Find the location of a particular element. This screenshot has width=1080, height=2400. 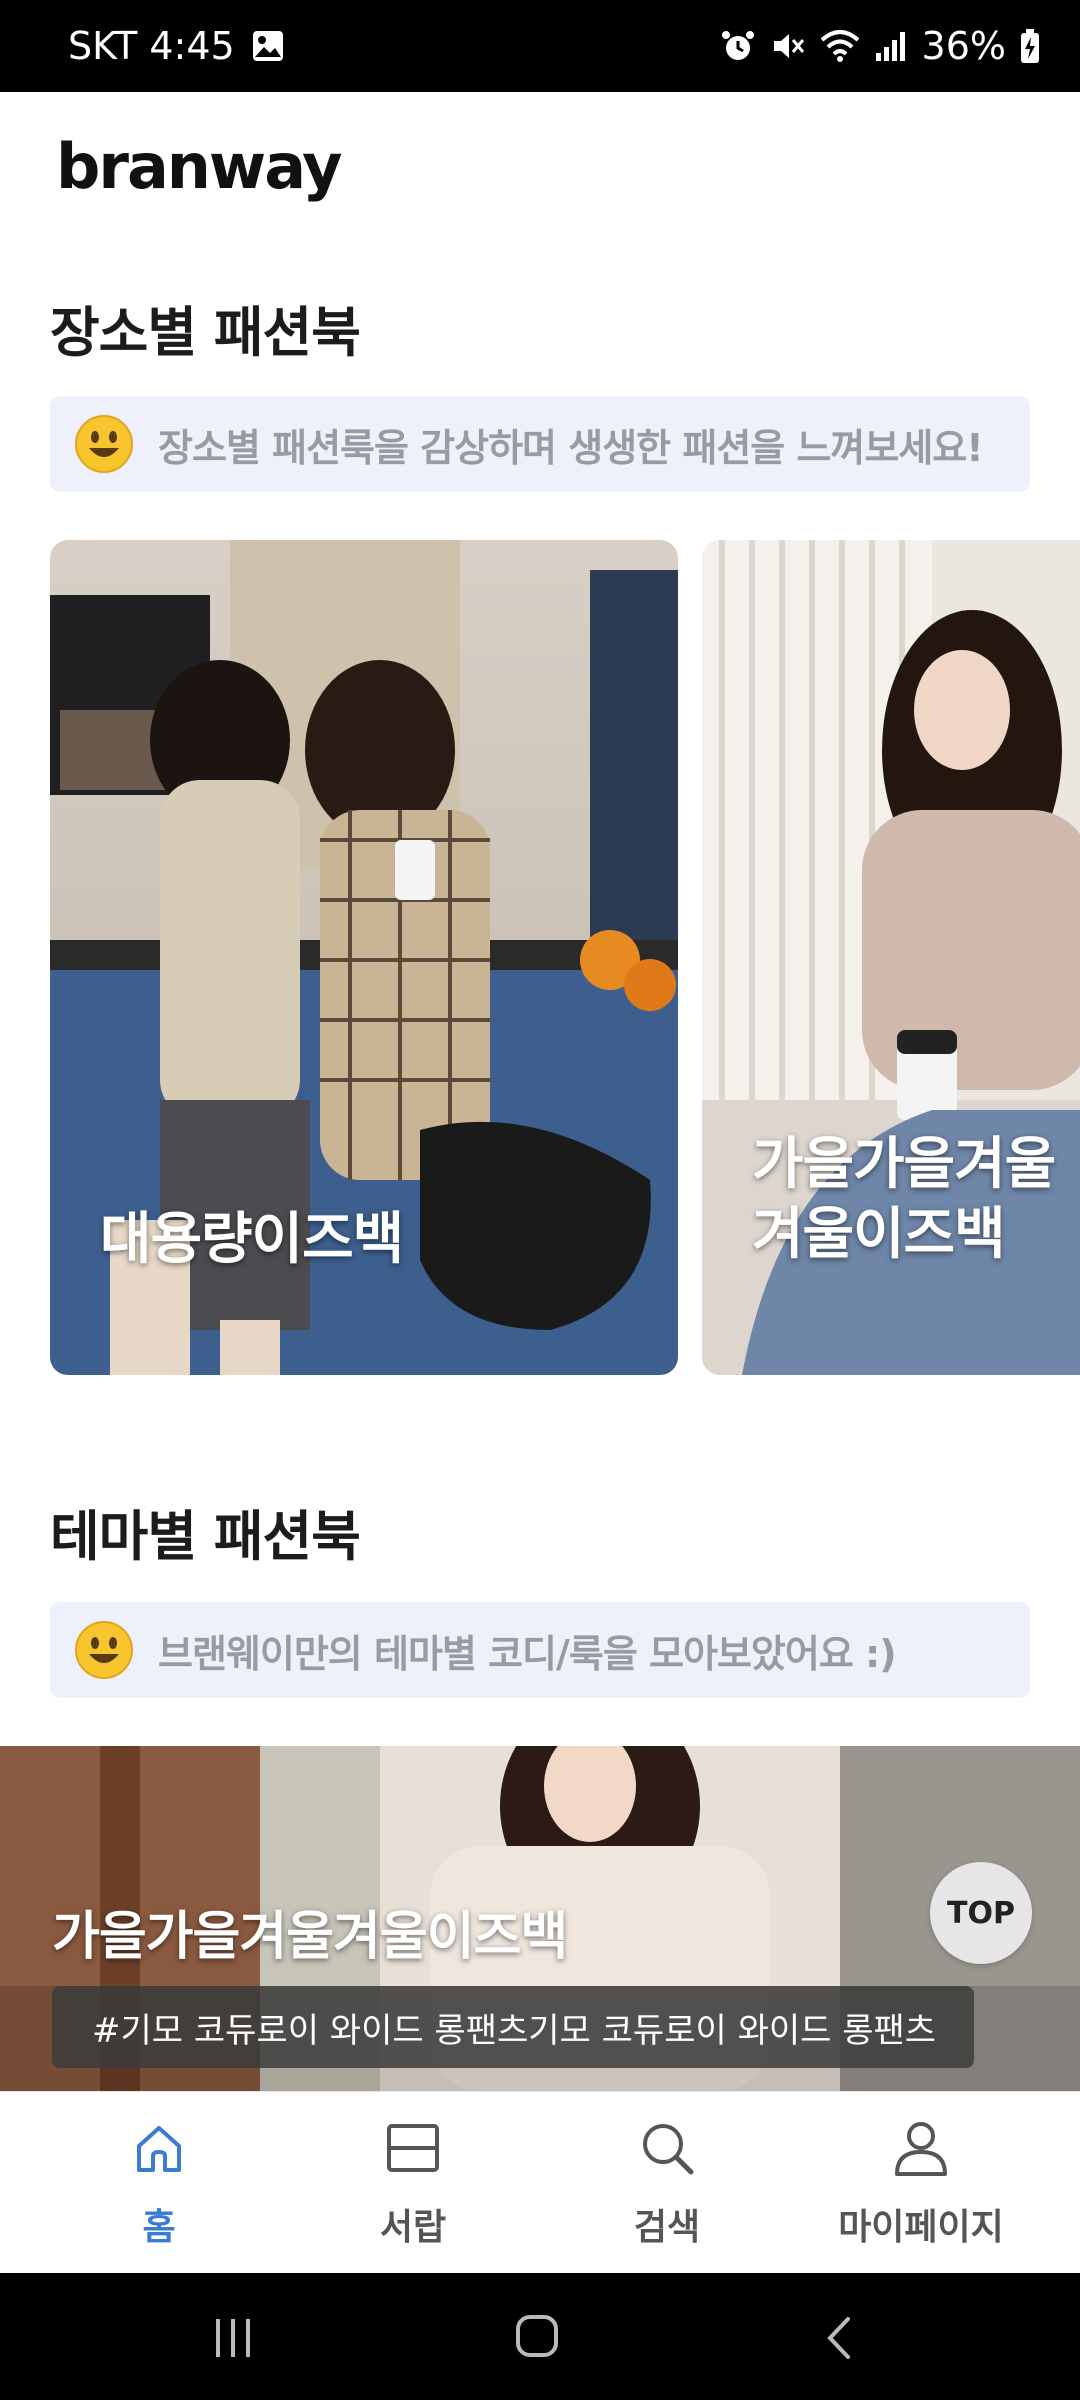

notice-banner-place: 장소별 패션룩을 감상하며 생생한 패션을 느껴보세요! is located at coordinates (540, 444).